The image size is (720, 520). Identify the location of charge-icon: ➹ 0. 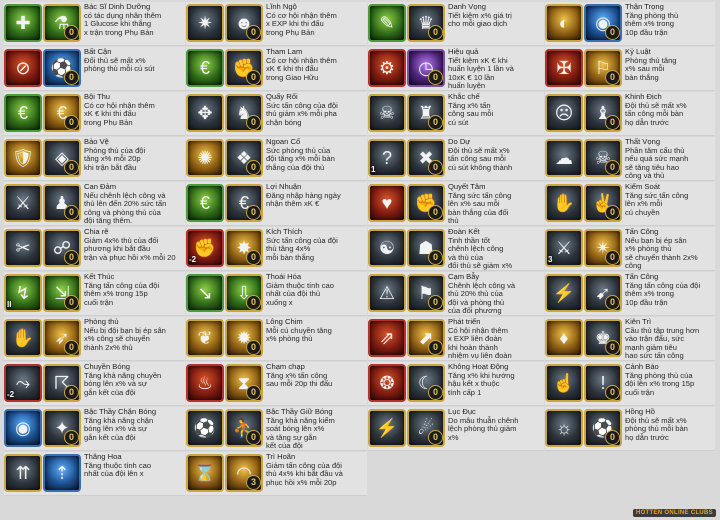
(603, 293).